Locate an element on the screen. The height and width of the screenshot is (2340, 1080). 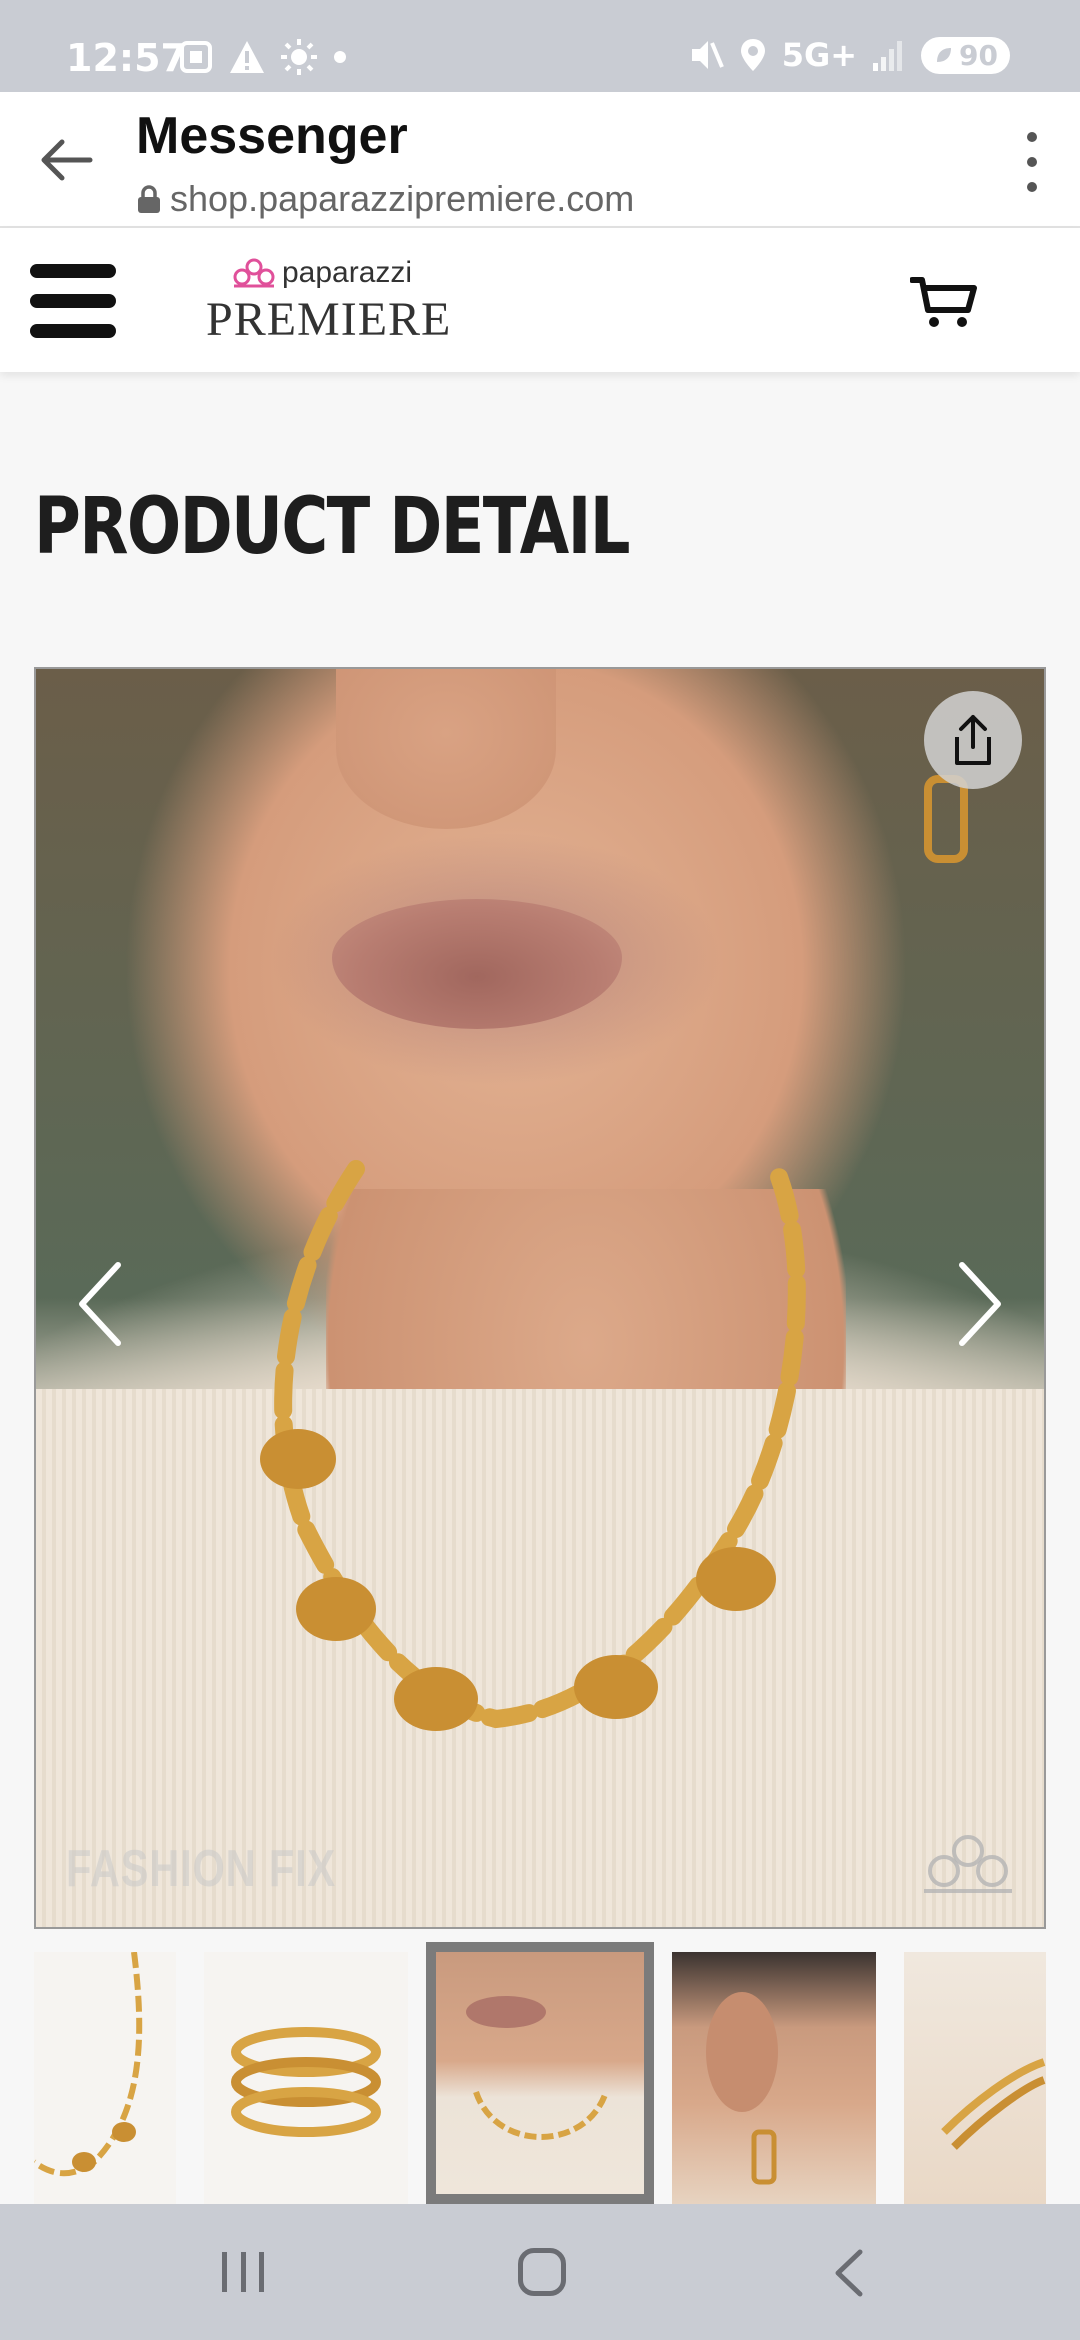
status-icons-right: 5G+ 90 is located at coordinates (849, 55).